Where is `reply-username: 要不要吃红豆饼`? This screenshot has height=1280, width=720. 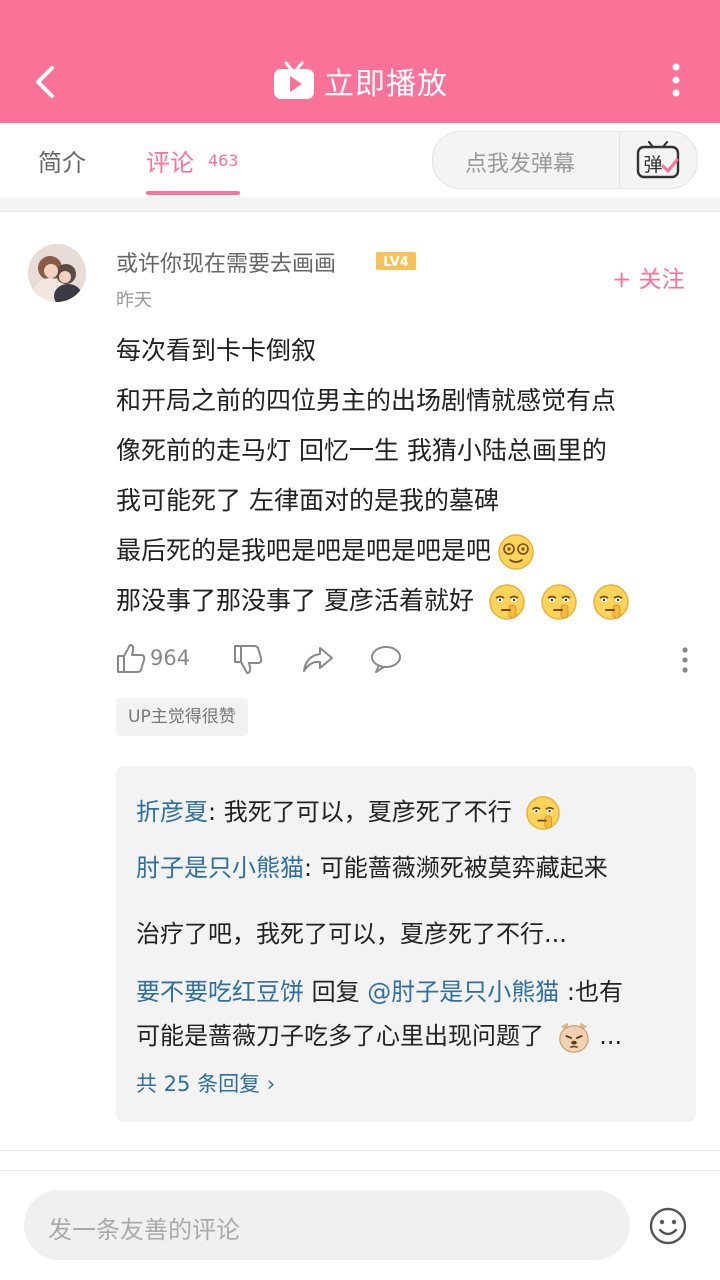
reply-username: 要不要吃红豆饼 is located at coordinates (220, 992).